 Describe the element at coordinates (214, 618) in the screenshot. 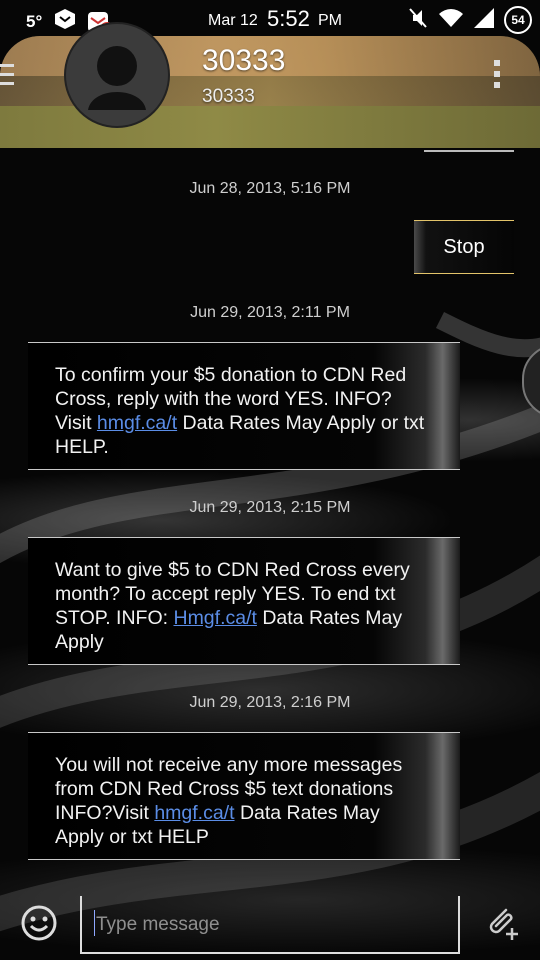

I see `message-link: Hmgf.ca/t` at that location.